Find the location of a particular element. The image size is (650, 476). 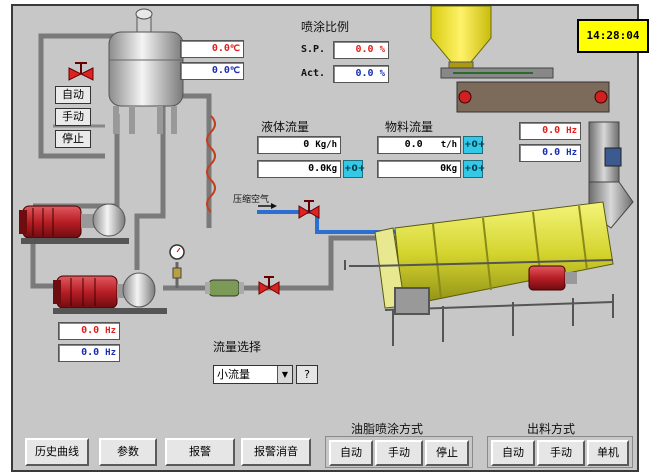

act-label: Act. is located at coordinates (313, 73).